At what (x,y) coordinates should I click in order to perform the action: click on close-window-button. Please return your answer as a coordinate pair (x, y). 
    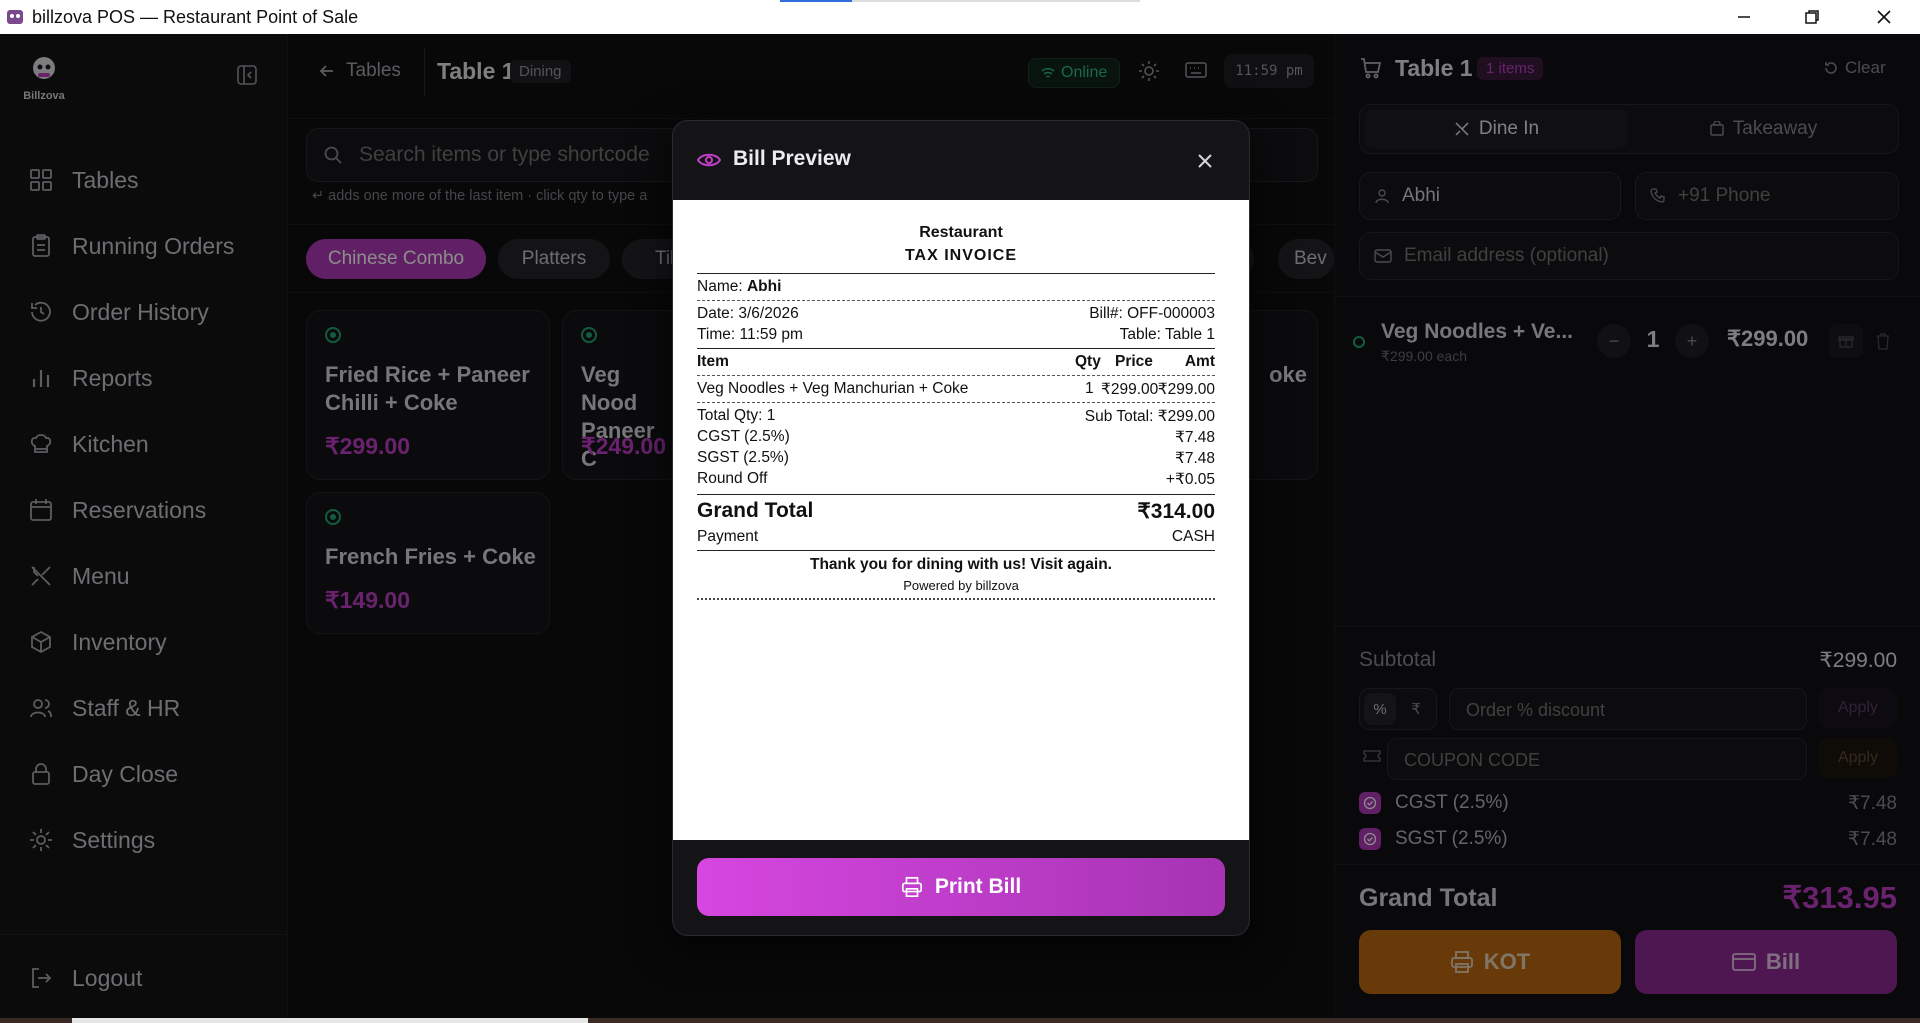
    Looking at the image, I should click on (1884, 17).